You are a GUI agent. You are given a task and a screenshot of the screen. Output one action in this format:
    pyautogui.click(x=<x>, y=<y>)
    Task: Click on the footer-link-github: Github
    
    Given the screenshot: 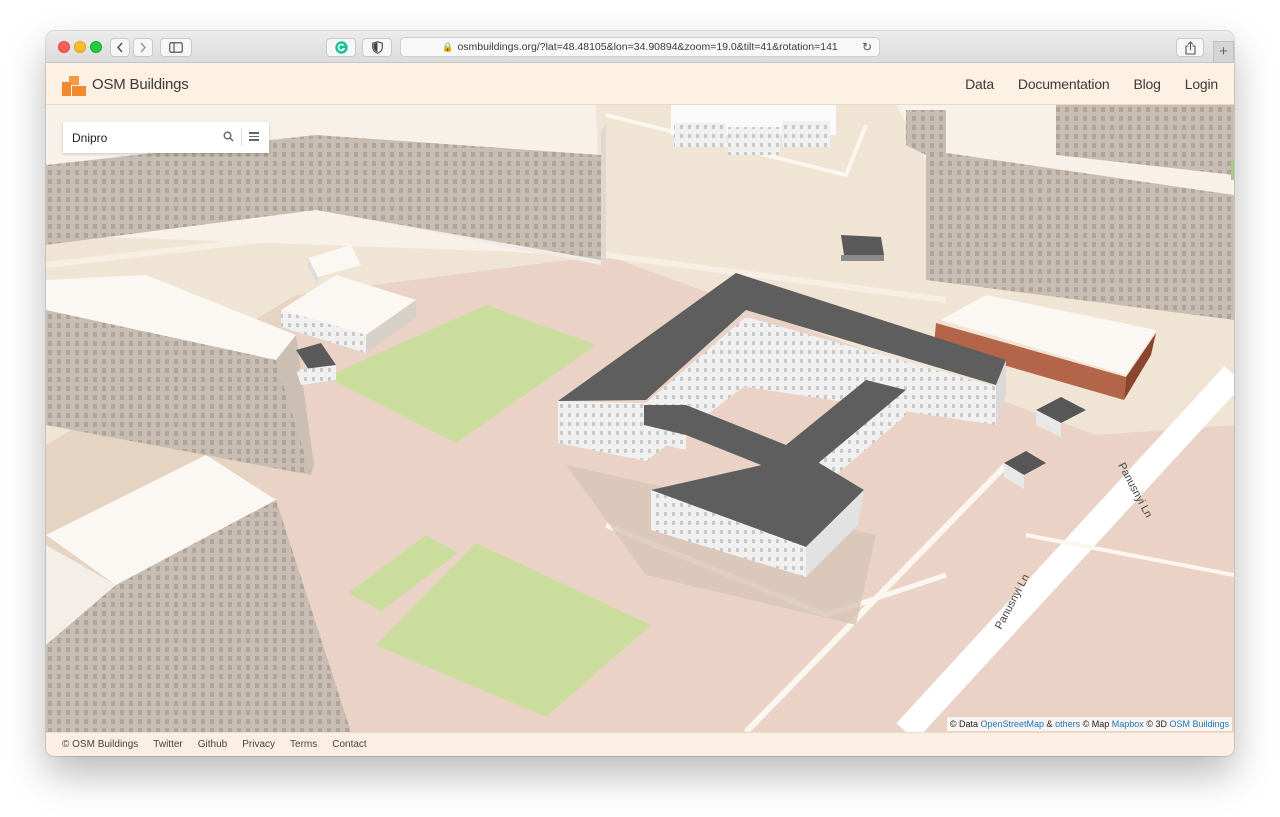 What is the action you would take?
    pyautogui.click(x=212, y=744)
    